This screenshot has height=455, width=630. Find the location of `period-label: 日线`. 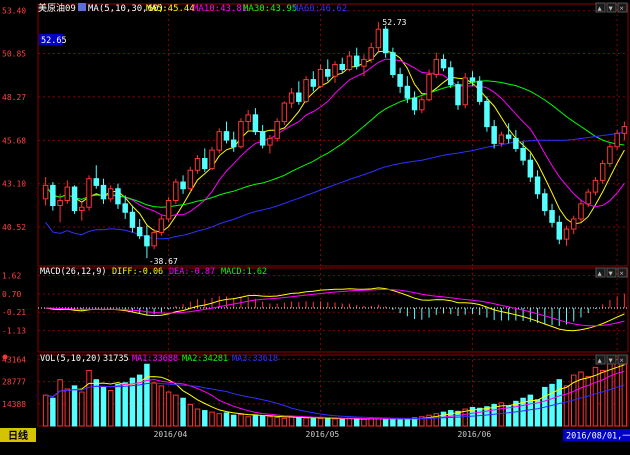

period-label: 日线 is located at coordinates (18, 435).